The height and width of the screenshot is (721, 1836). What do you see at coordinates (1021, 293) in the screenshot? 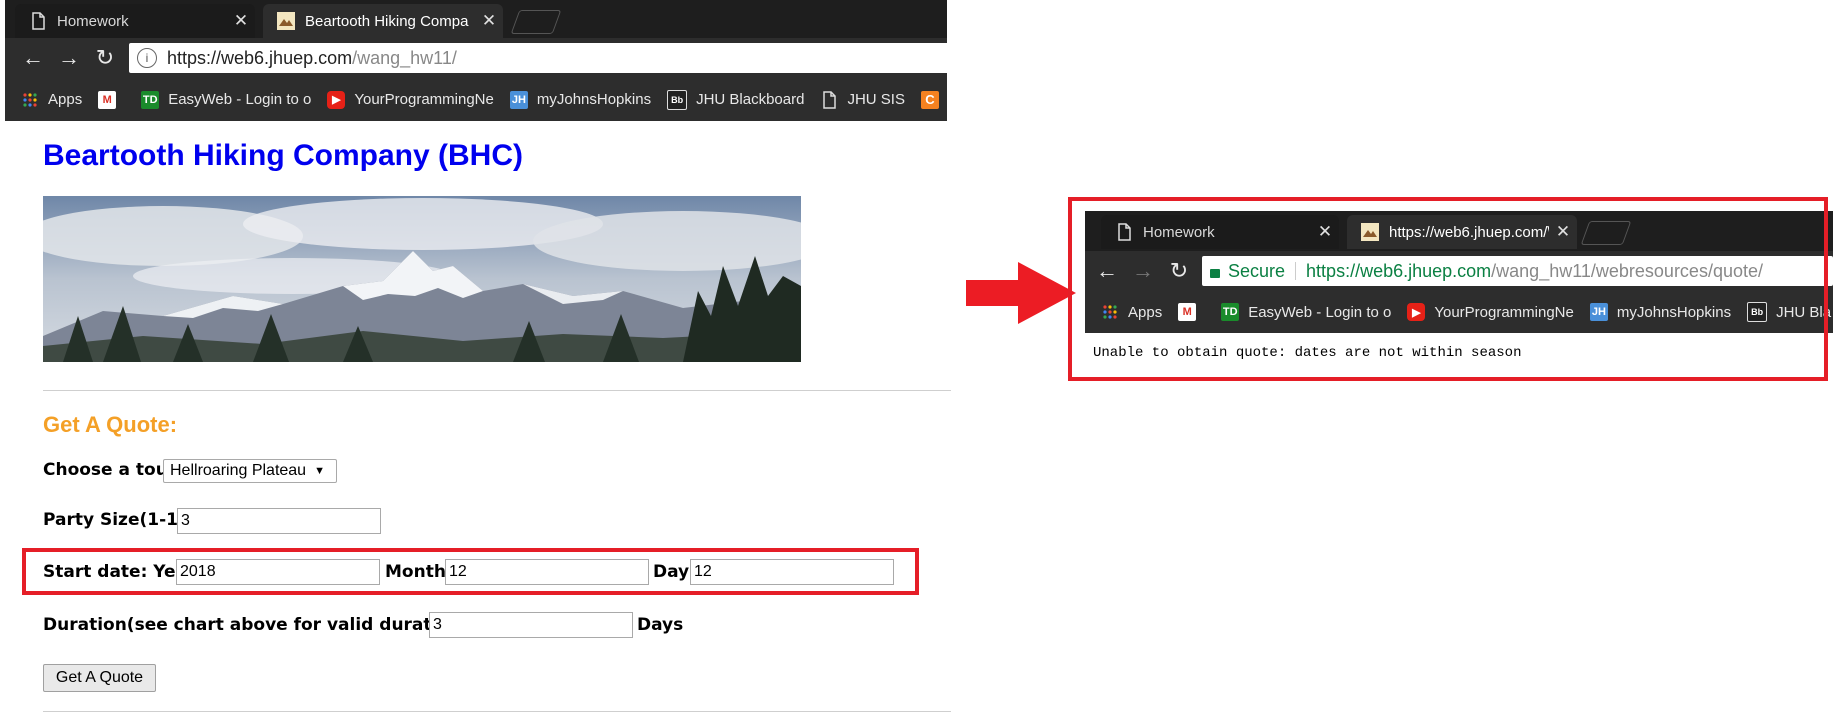
I see `right-arrow-icon` at bounding box center [1021, 293].